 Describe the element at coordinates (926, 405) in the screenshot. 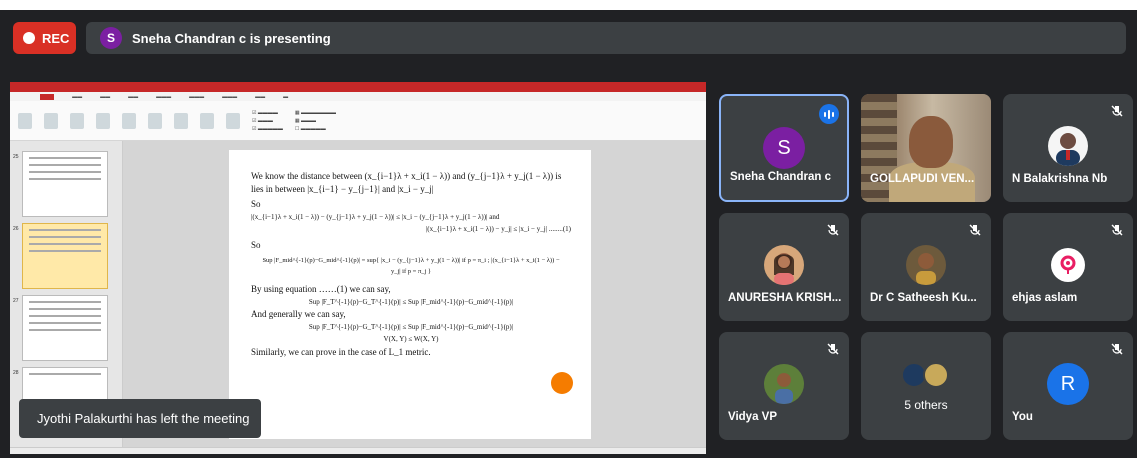

I see `others-count: 5 others` at that location.